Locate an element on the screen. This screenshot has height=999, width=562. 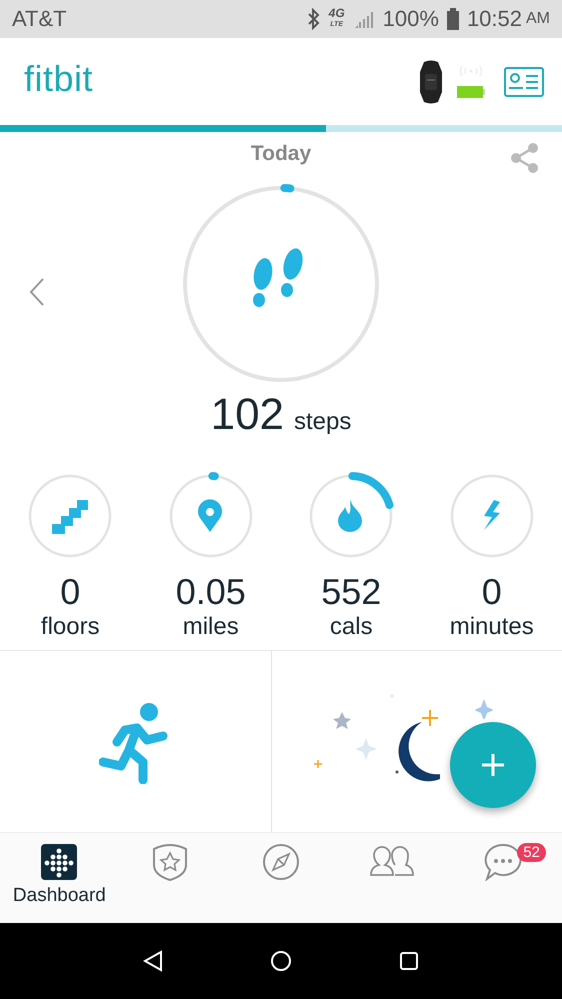
nav-tab: 52 is located at coordinates (502, 878).